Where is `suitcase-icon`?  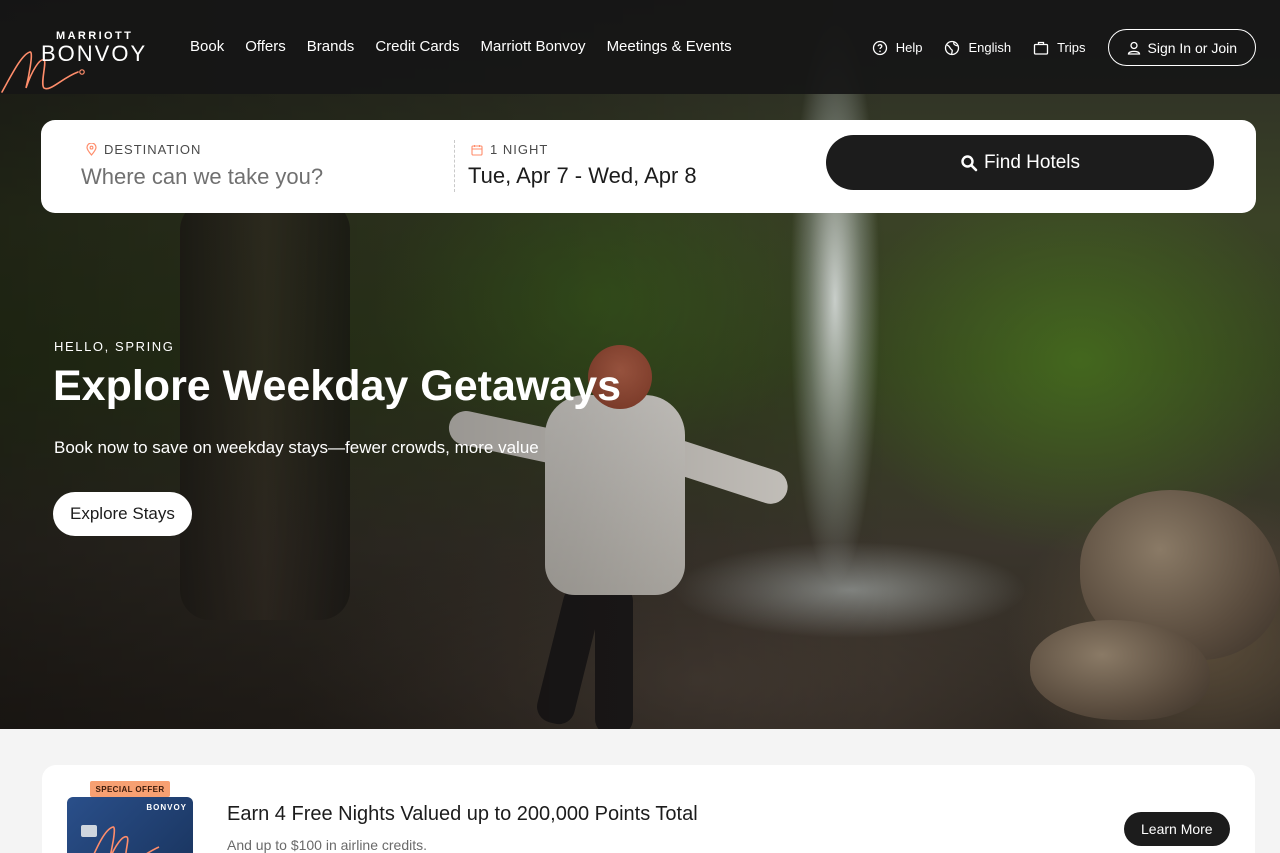 suitcase-icon is located at coordinates (1041, 48).